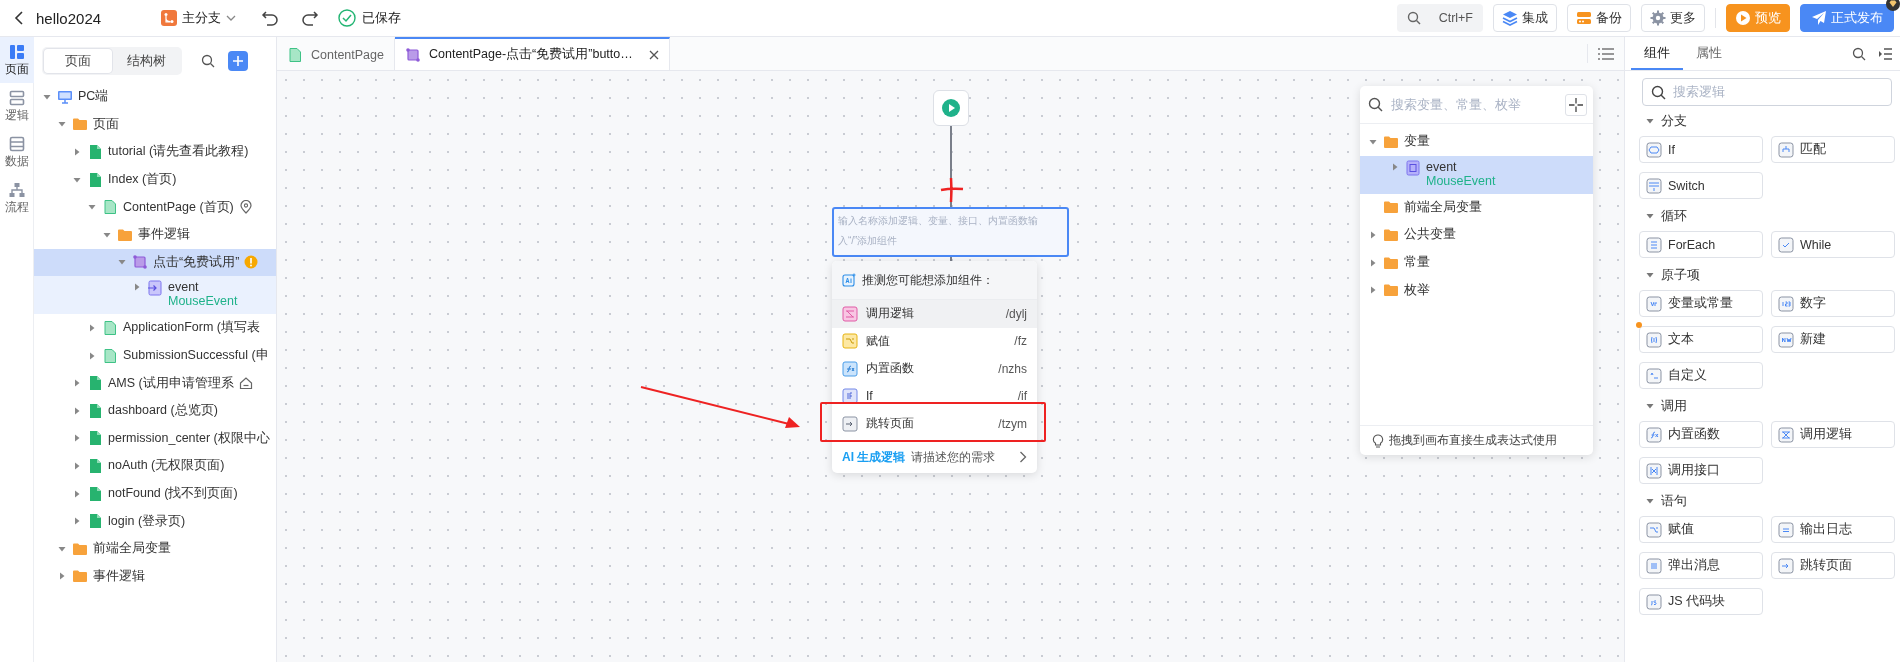 This screenshot has height=662, width=1900. Describe the element at coordinates (1833, 149) in the screenshot. I see `component-card: 匹配` at that location.